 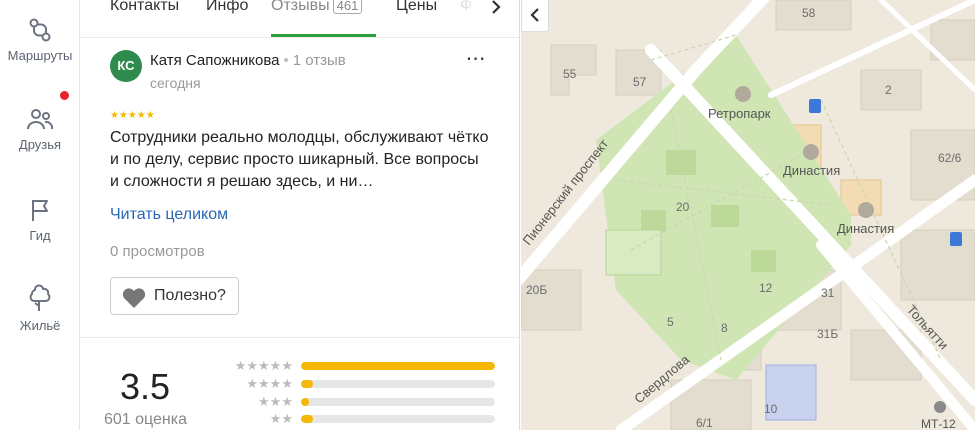 I want to click on map-label-57: 57, so click(x=640, y=82).